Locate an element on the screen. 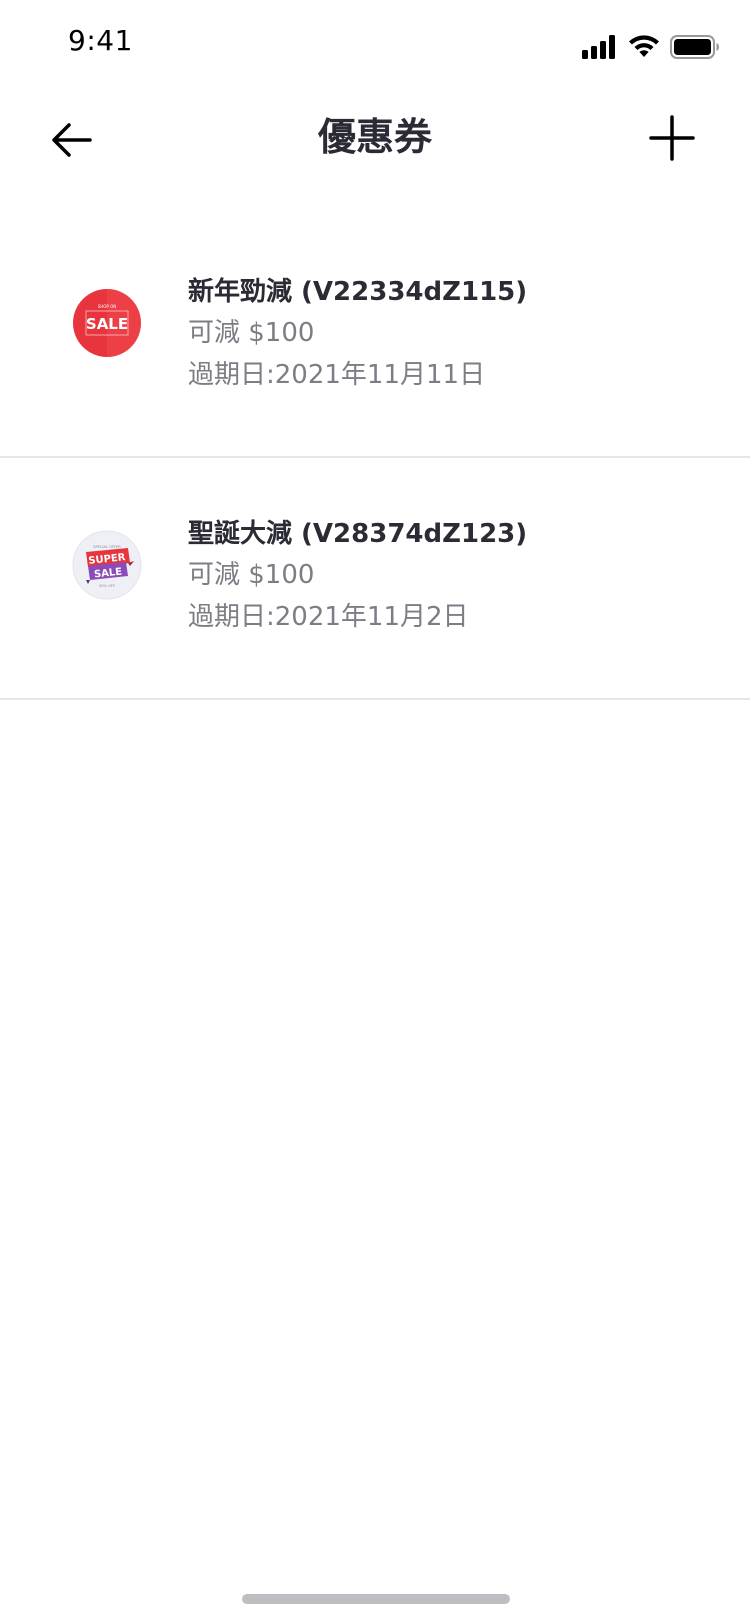 This screenshot has height=1624, width=750. sale-badge-icon: SHOP ON SALE is located at coordinates (107, 323).